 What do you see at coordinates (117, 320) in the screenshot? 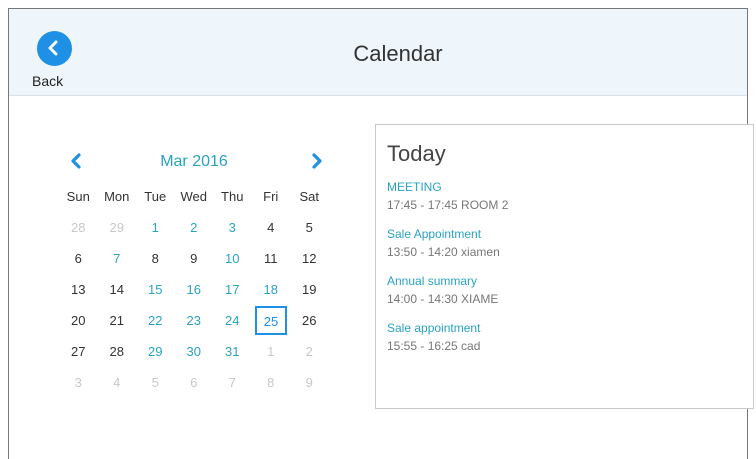
I see `day-cell: 21` at bounding box center [117, 320].